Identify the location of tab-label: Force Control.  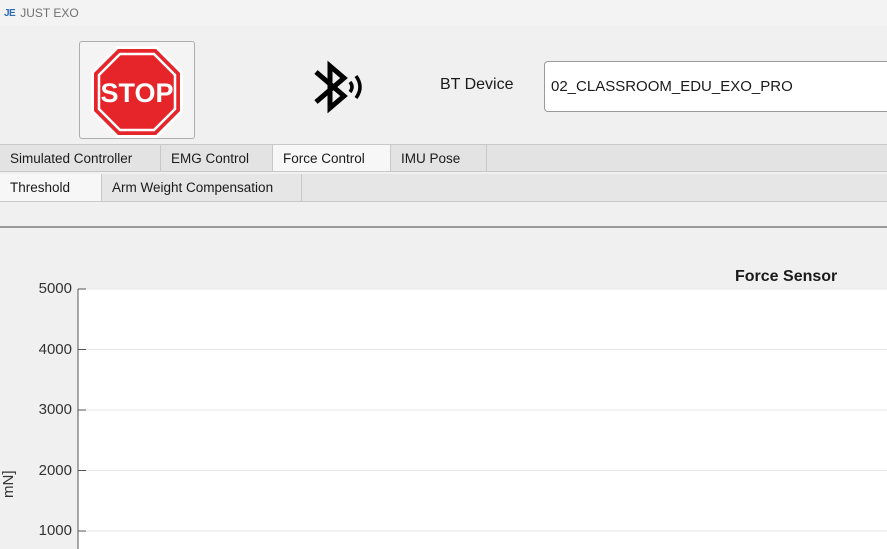
(324, 158).